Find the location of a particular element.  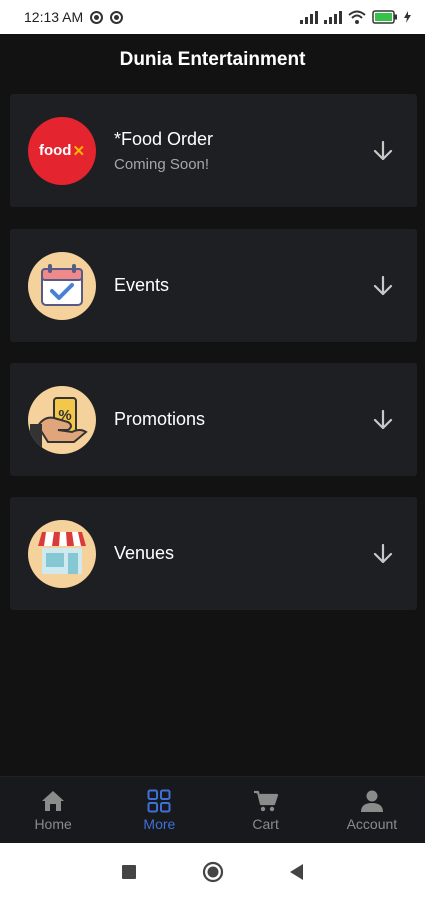

charging-icon is located at coordinates (407, 17).